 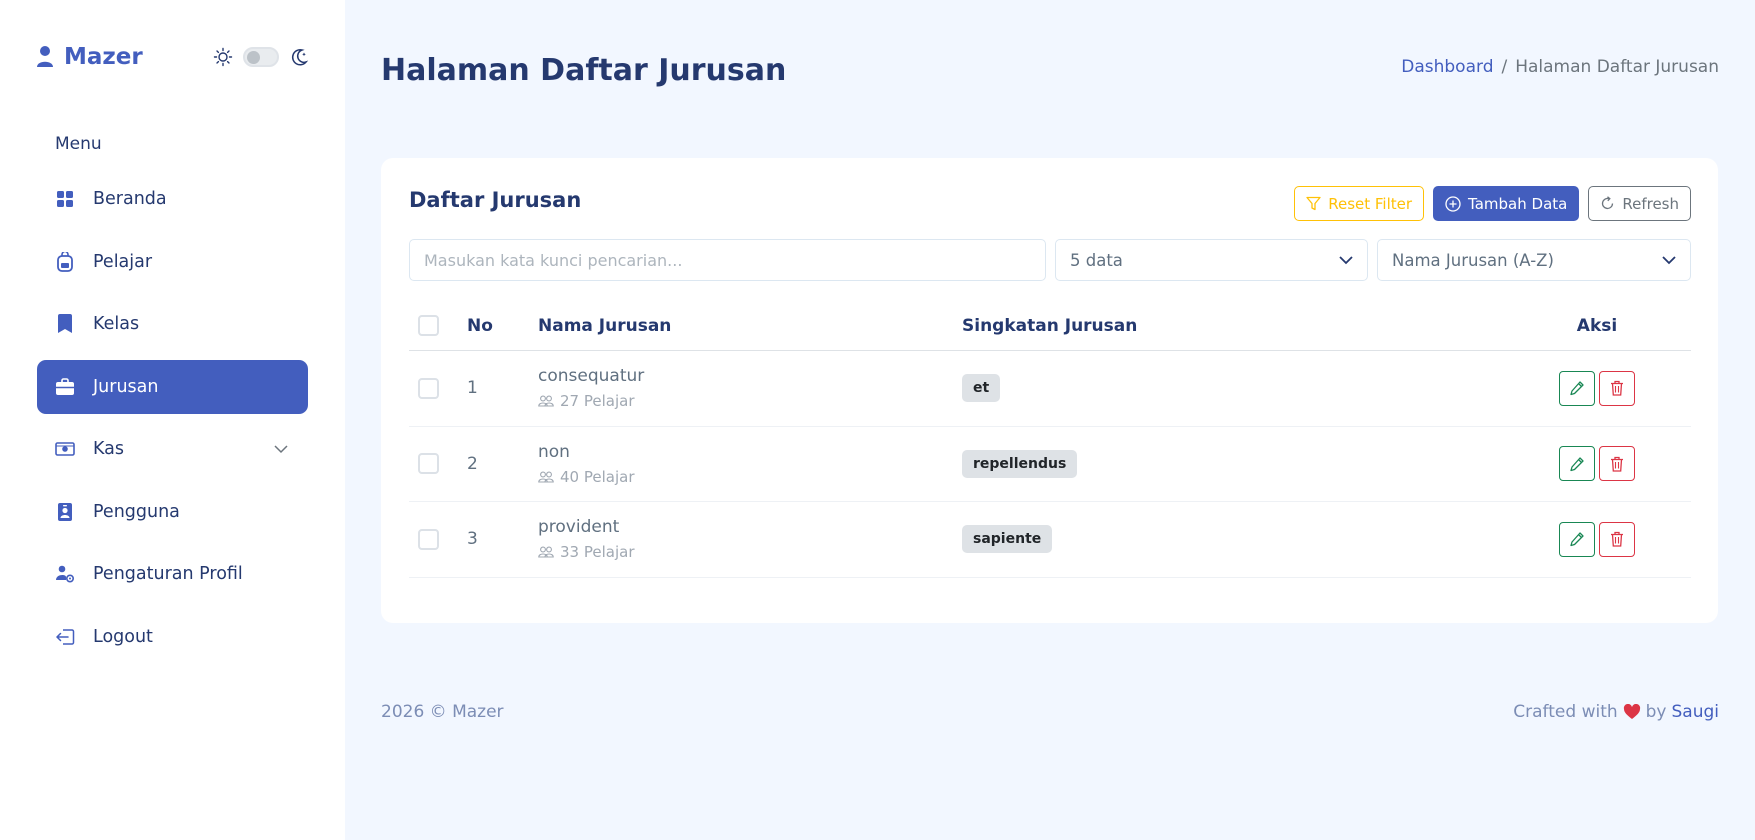 I want to click on table-row: 2 non 40 Pelajar repellendus, so click(x=1050, y=464).